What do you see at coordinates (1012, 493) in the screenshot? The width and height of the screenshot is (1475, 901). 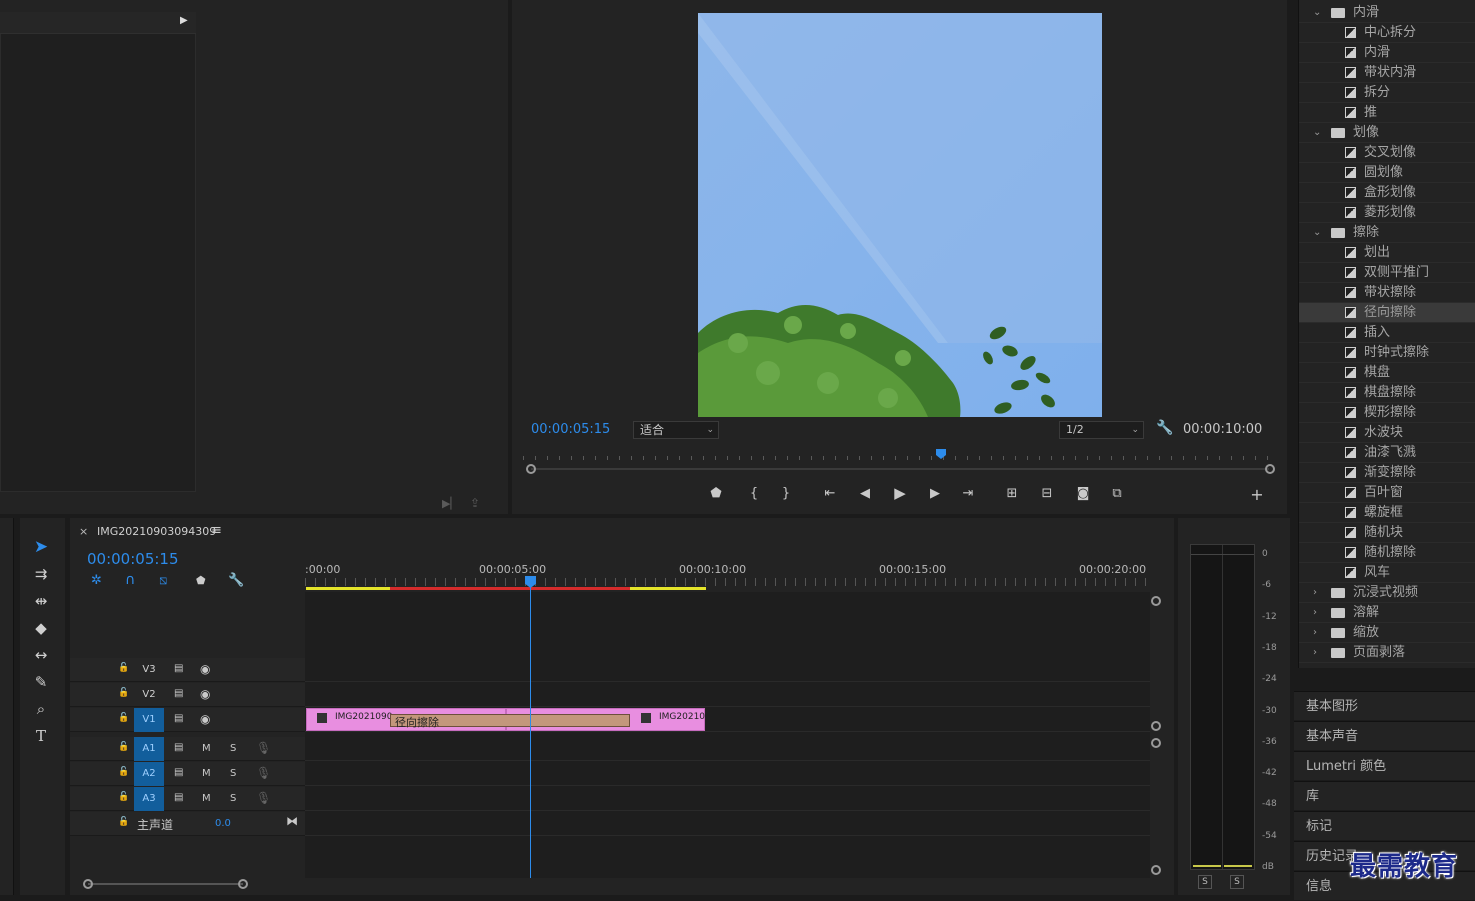 I see `lift-icon: ⊞` at bounding box center [1012, 493].